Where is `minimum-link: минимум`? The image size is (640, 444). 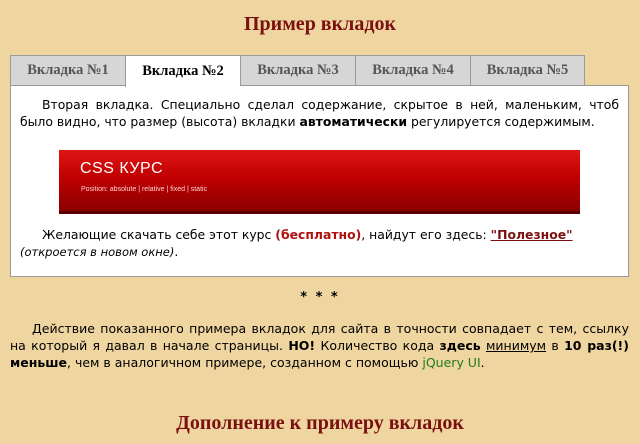
minimum-link: минимум is located at coordinates (516, 345).